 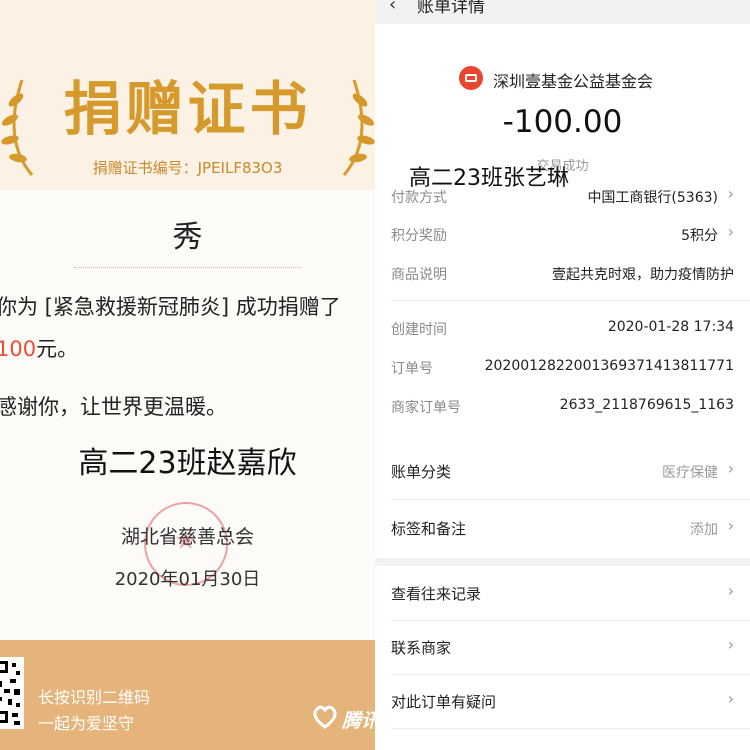 What do you see at coordinates (670, 327) in the screenshot?
I see `created-time-value: 2020-01-28 17:34` at bounding box center [670, 327].